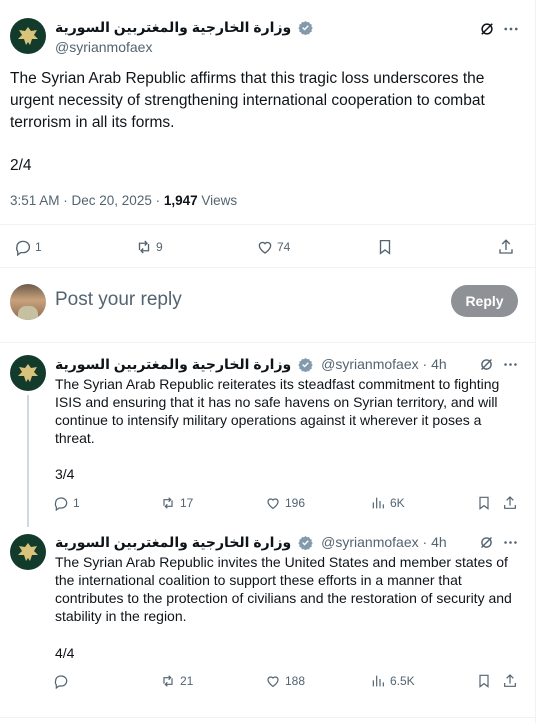 This screenshot has height=723, width=554. What do you see at coordinates (295, 681) in the screenshot?
I see `like-count: 188` at bounding box center [295, 681].